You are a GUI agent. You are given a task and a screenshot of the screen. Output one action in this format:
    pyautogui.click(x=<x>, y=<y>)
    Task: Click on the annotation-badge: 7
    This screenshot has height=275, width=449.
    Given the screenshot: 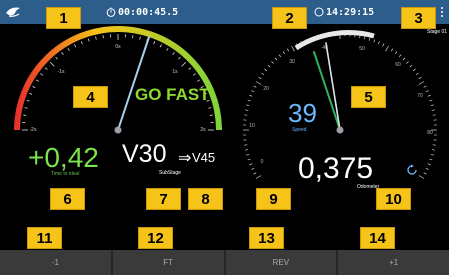 What is the action you would take?
    pyautogui.click(x=163, y=199)
    